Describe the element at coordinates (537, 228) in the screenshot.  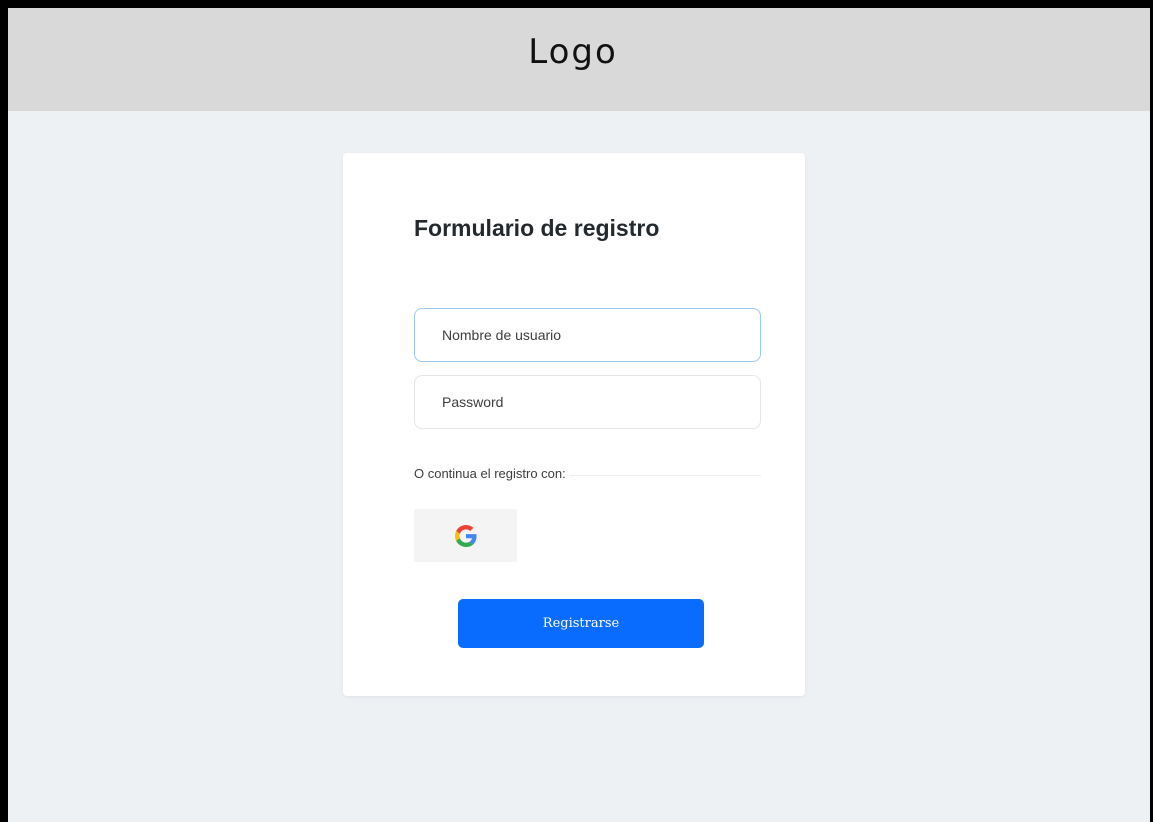
I see `form-title: Formulario de registro` at that location.